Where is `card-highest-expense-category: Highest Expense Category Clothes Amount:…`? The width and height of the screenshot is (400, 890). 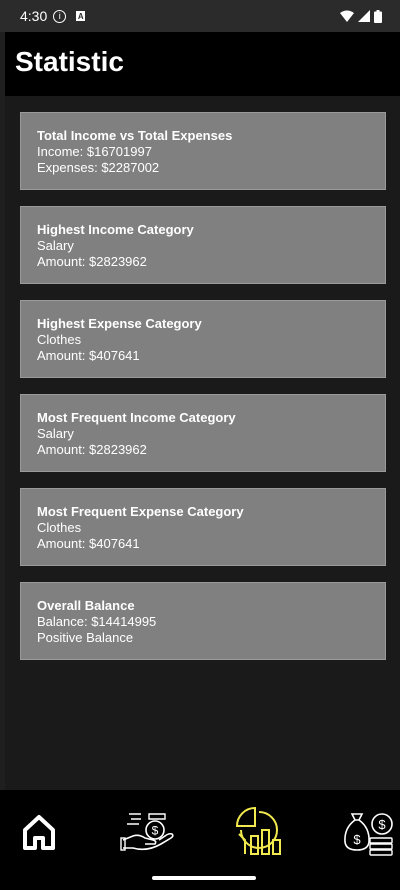
card-highest-expense-category: Highest Expense Category Clothes Amount:… is located at coordinates (203, 339).